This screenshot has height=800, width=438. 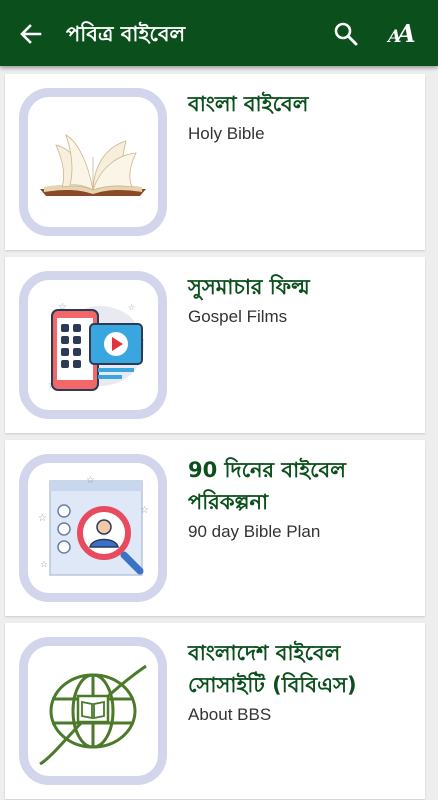 I want to click on item-title-english: Holy Bible, so click(x=226, y=133).